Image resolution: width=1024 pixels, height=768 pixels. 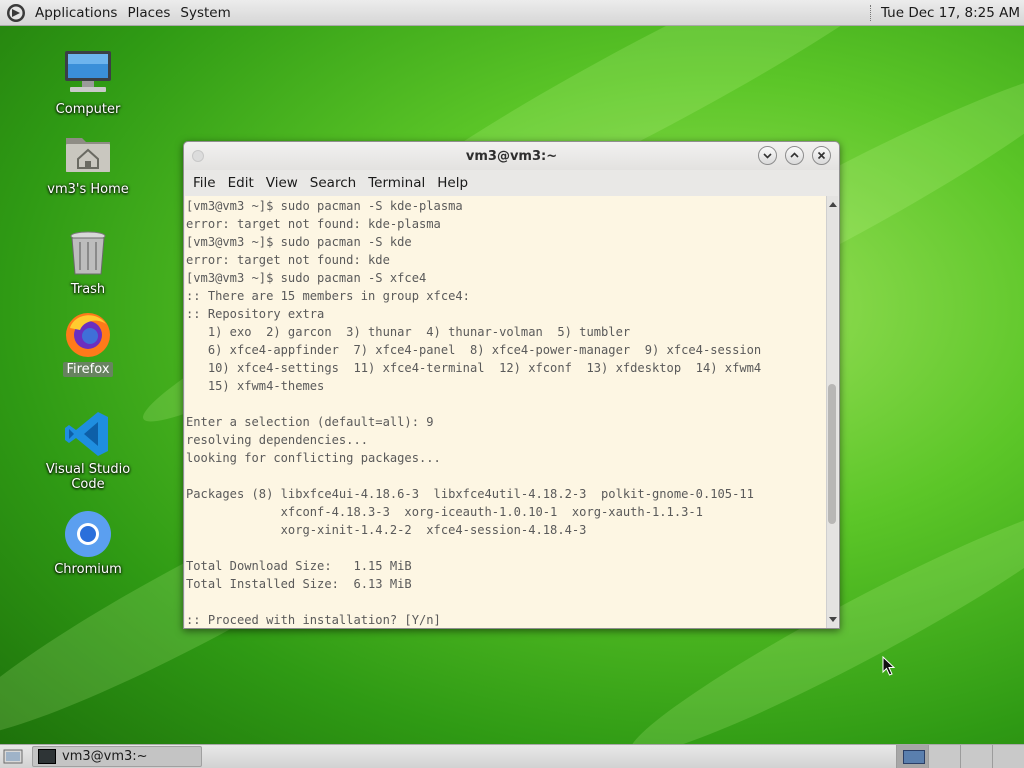 I want to click on menu-edit: Edit, so click(x=241, y=183).